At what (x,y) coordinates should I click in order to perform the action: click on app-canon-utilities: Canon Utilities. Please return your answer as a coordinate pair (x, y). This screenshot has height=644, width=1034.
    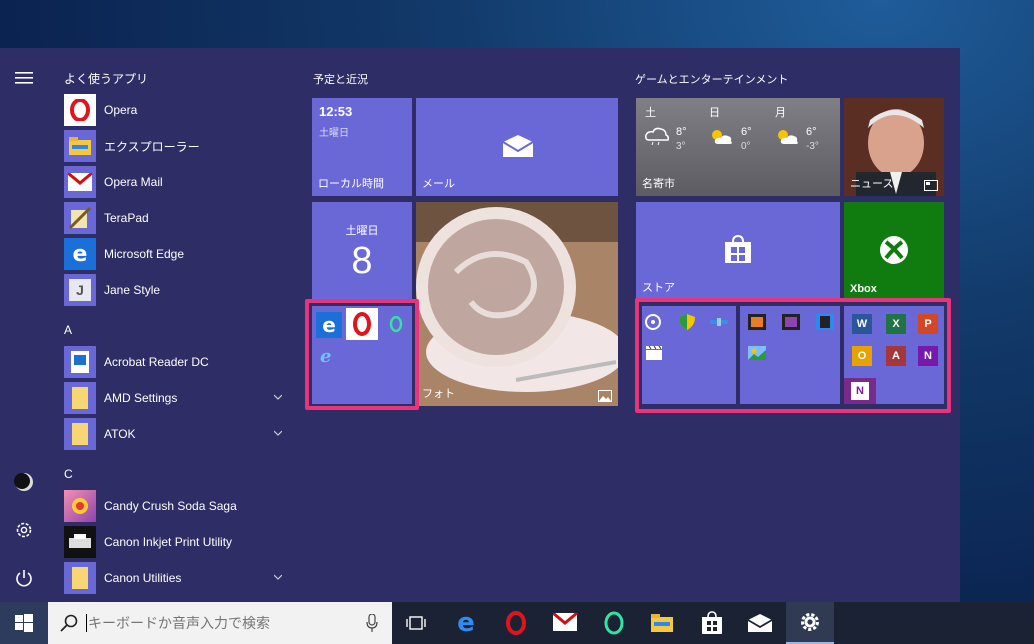
    Looking at the image, I should click on (178, 578).